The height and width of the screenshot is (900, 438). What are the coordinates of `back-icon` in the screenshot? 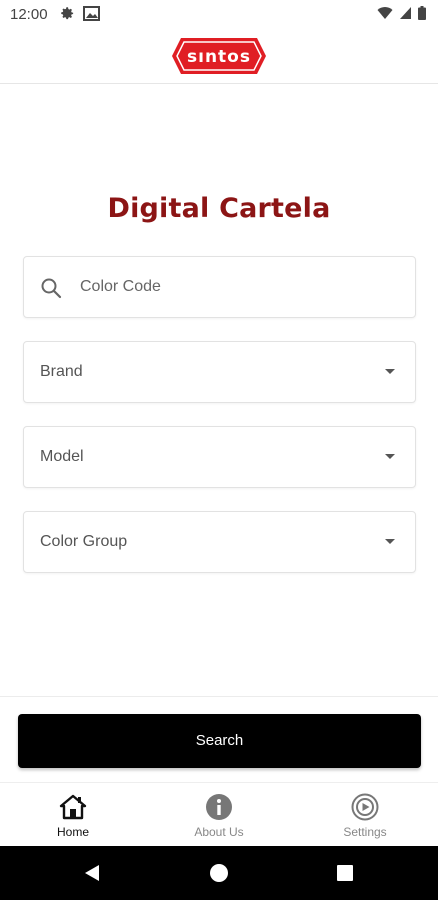 It's located at (92, 875).